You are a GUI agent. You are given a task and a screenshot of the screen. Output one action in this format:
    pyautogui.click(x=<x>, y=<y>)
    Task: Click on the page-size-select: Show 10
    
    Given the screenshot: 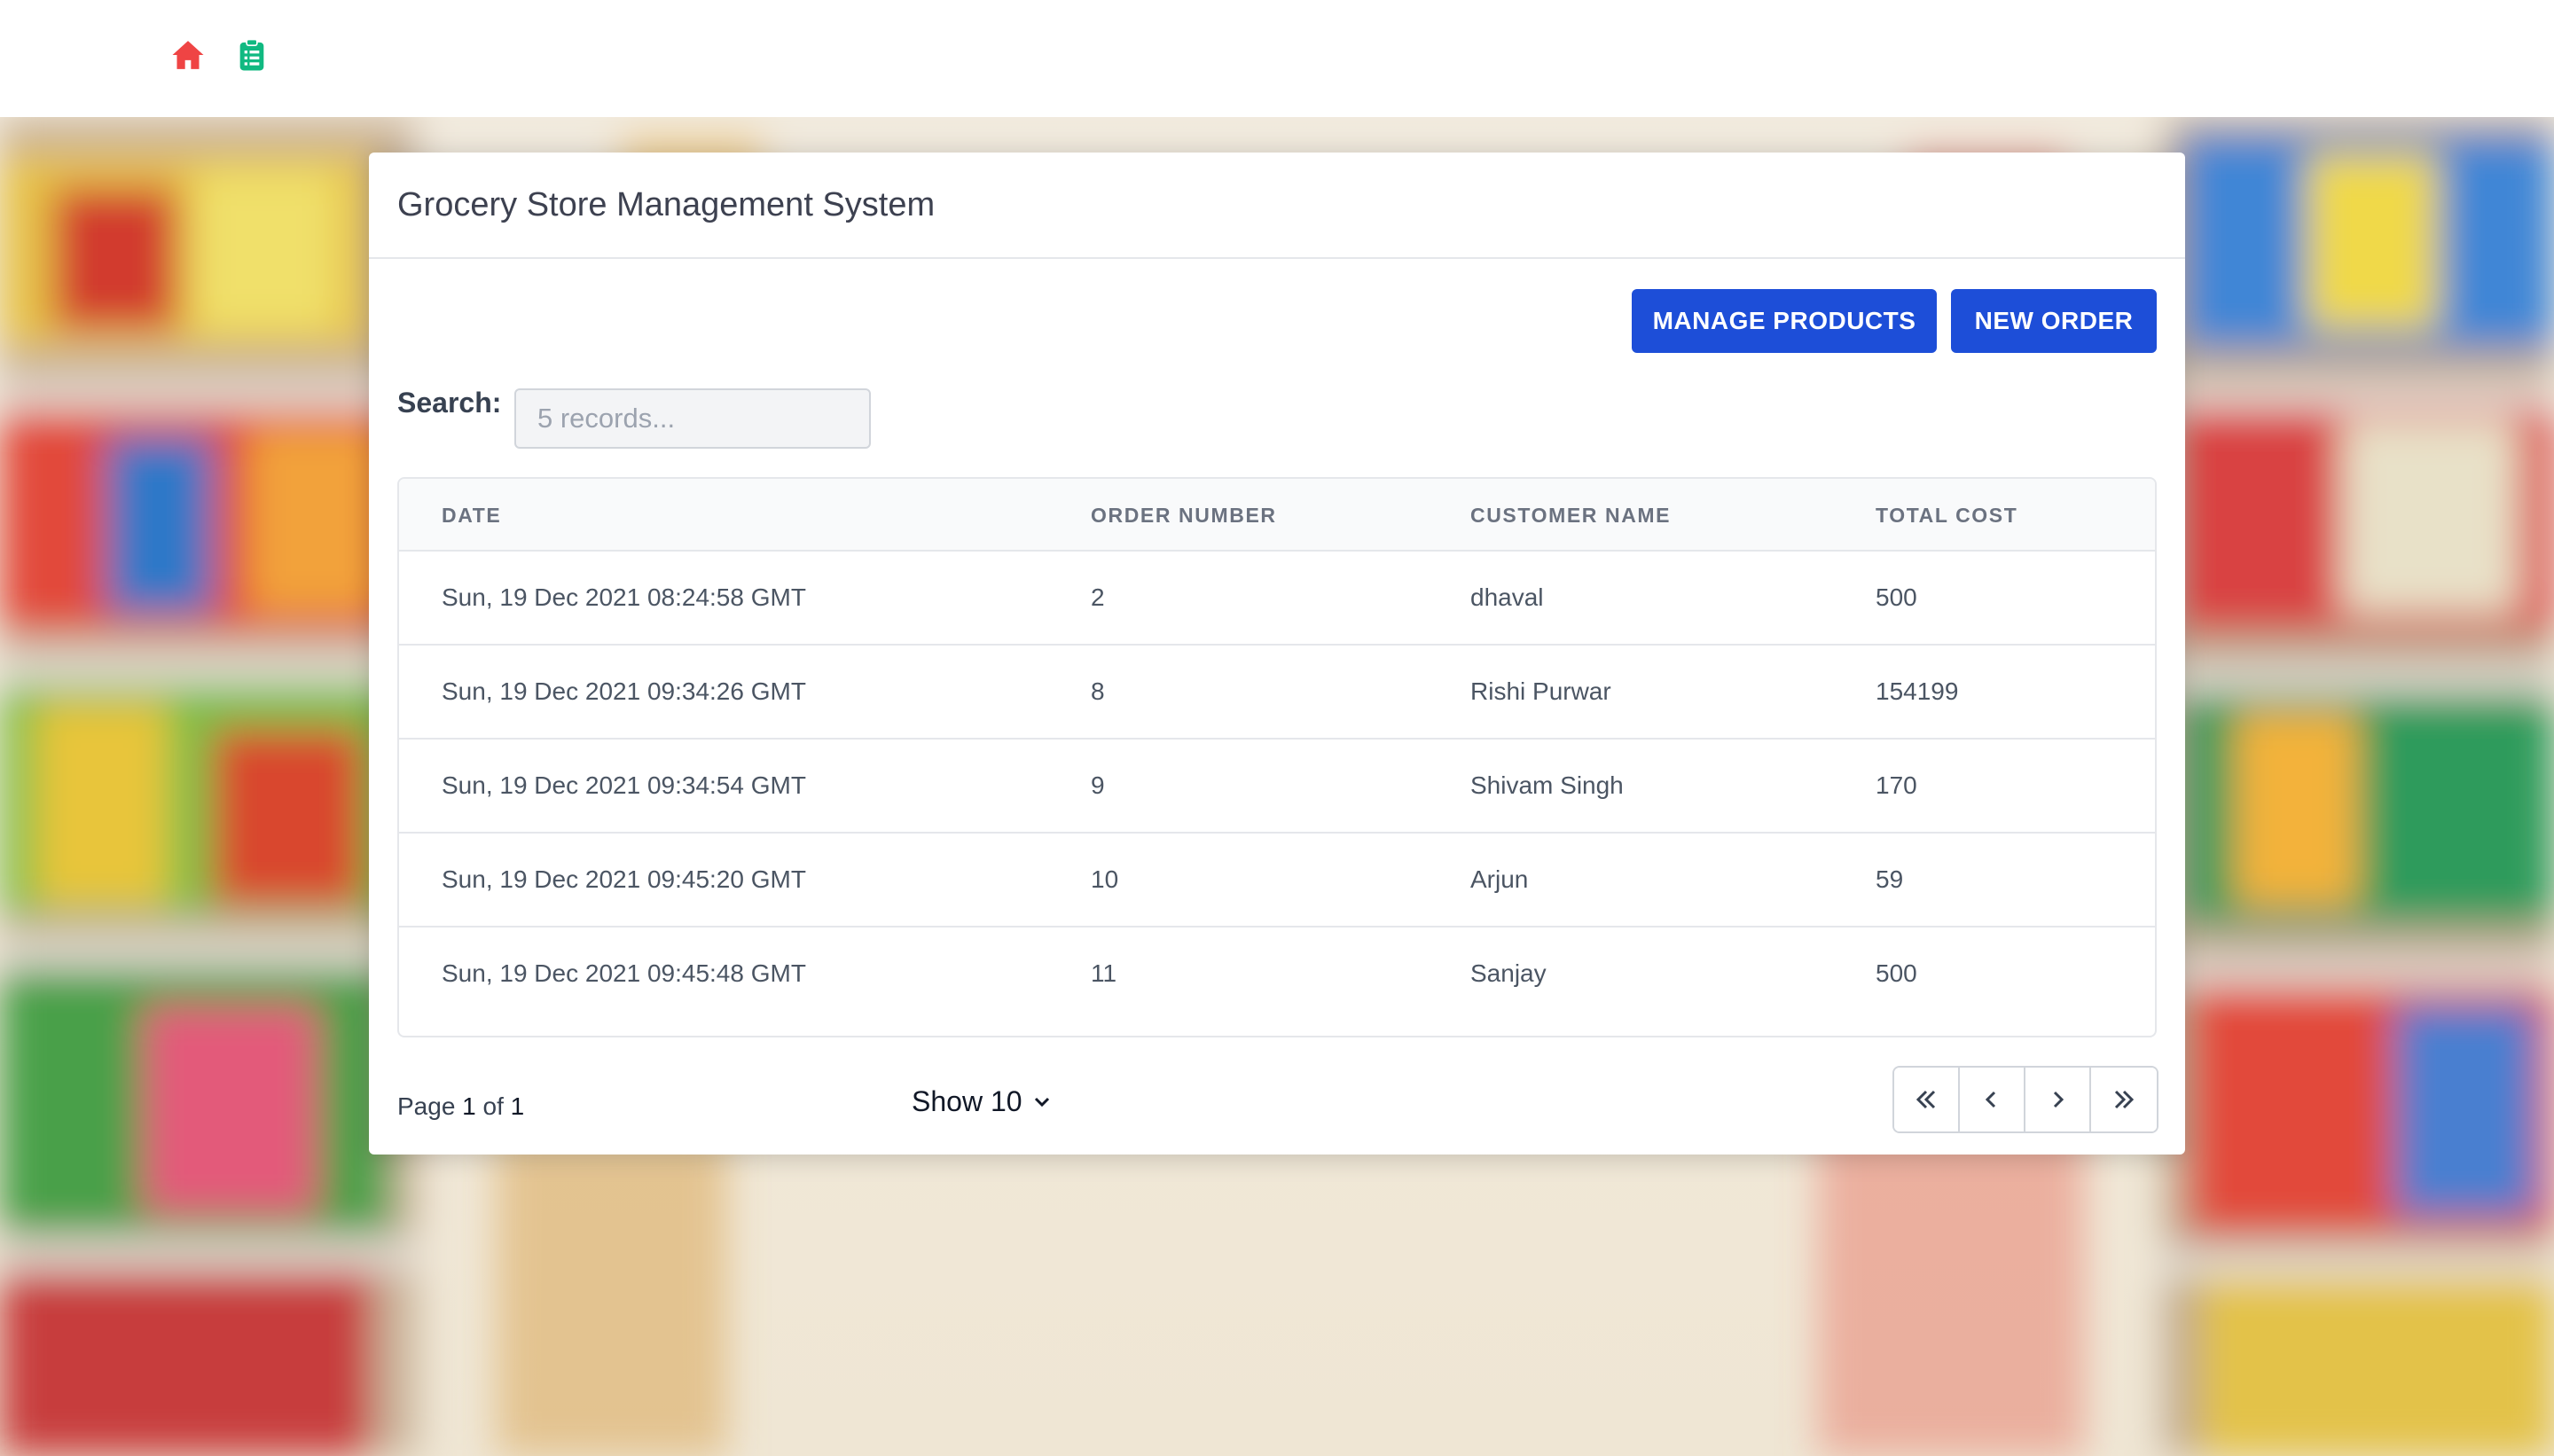 What is the action you would take?
    pyautogui.click(x=981, y=1101)
    